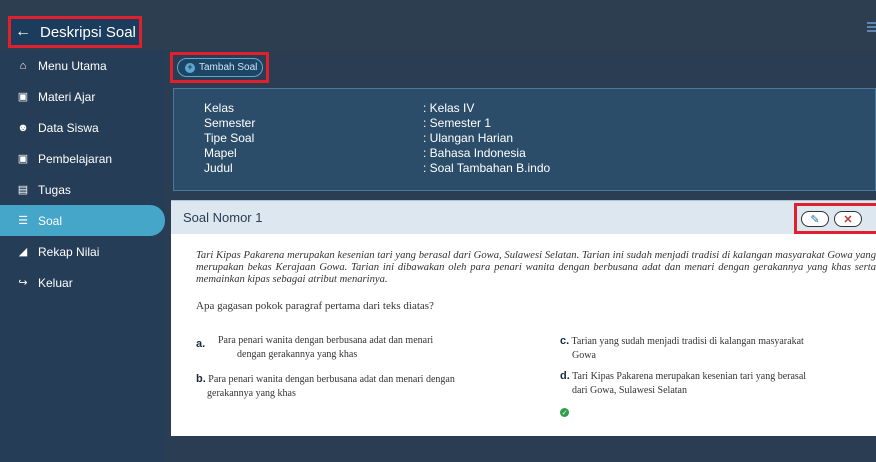 The height and width of the screenshot is (462, 876). What do you see at coordinates (220, 153) in the screenshot?
I see `info-key: Mapel` at bounding box center [220, 153].